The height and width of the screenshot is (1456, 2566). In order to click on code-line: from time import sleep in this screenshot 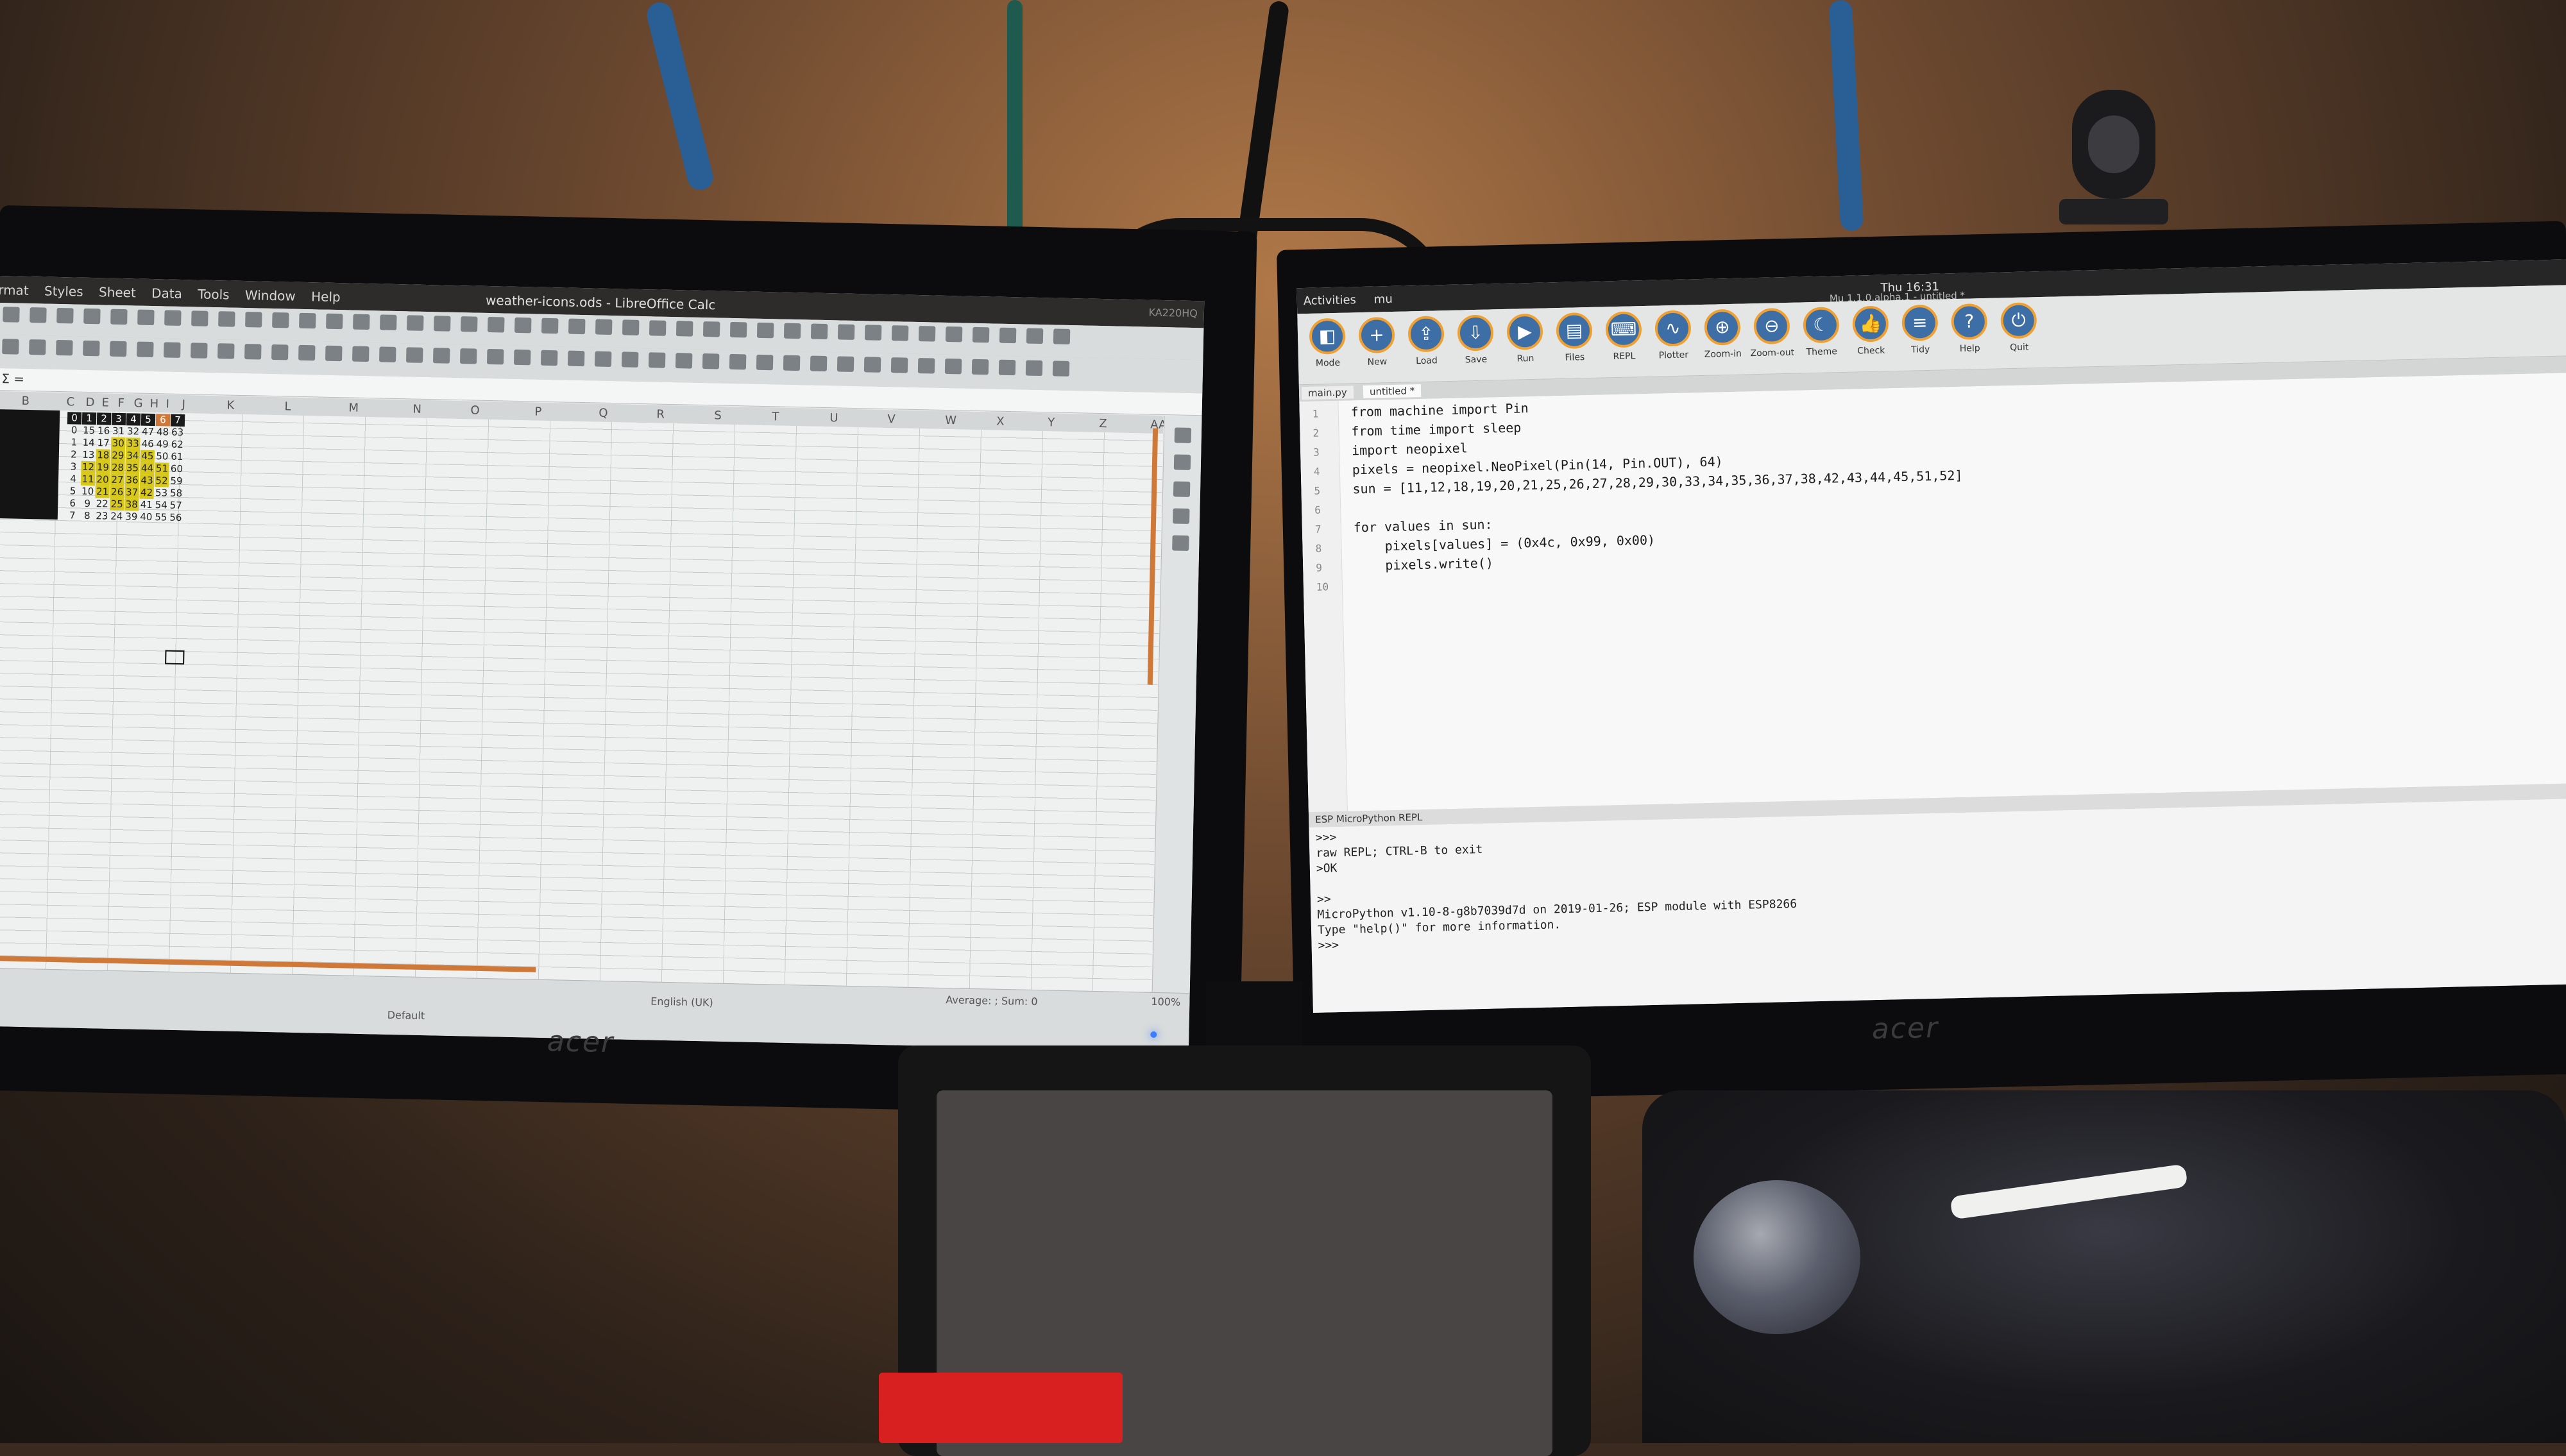, I will do `click(1436, 429)`.